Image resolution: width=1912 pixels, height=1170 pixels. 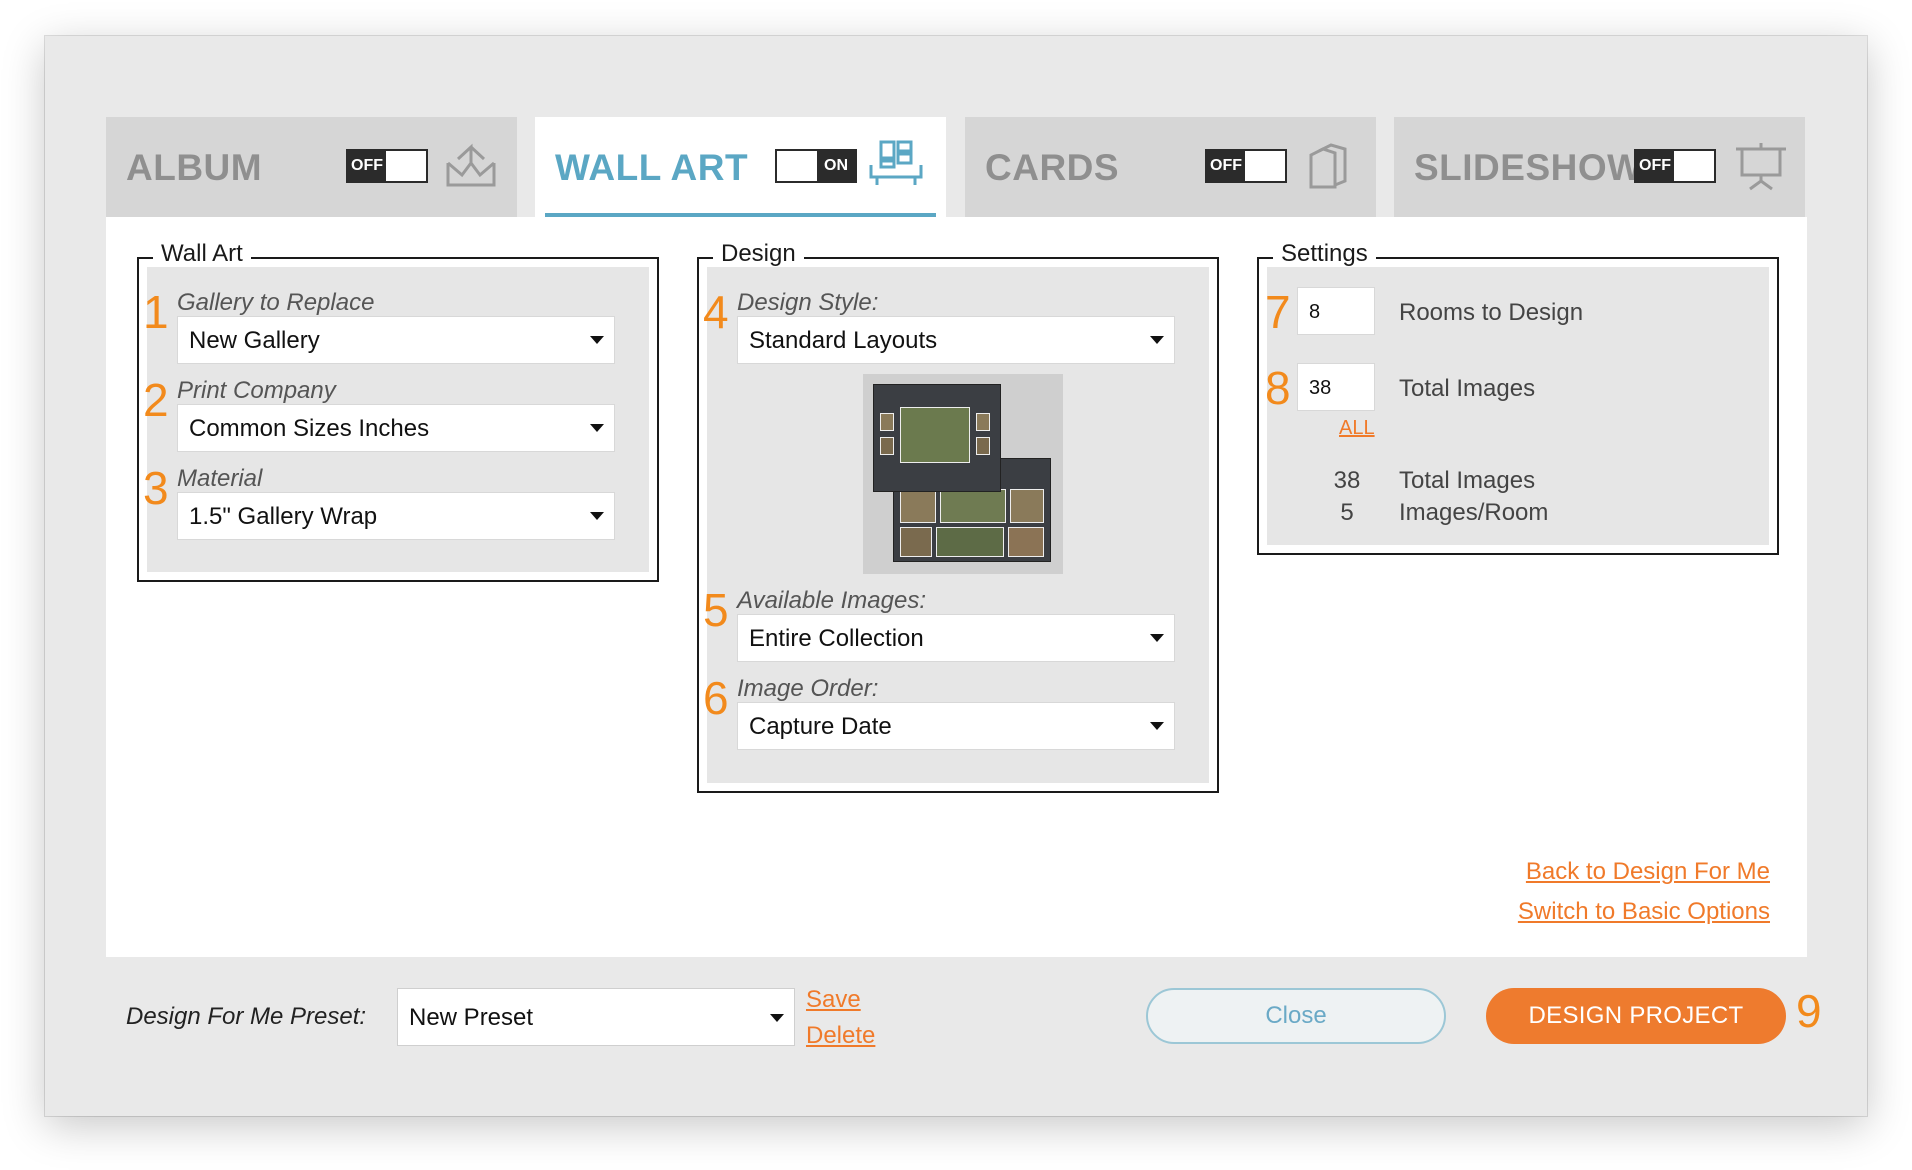 I want to click on step-number-8: 8, so click(x=1278, y=388).